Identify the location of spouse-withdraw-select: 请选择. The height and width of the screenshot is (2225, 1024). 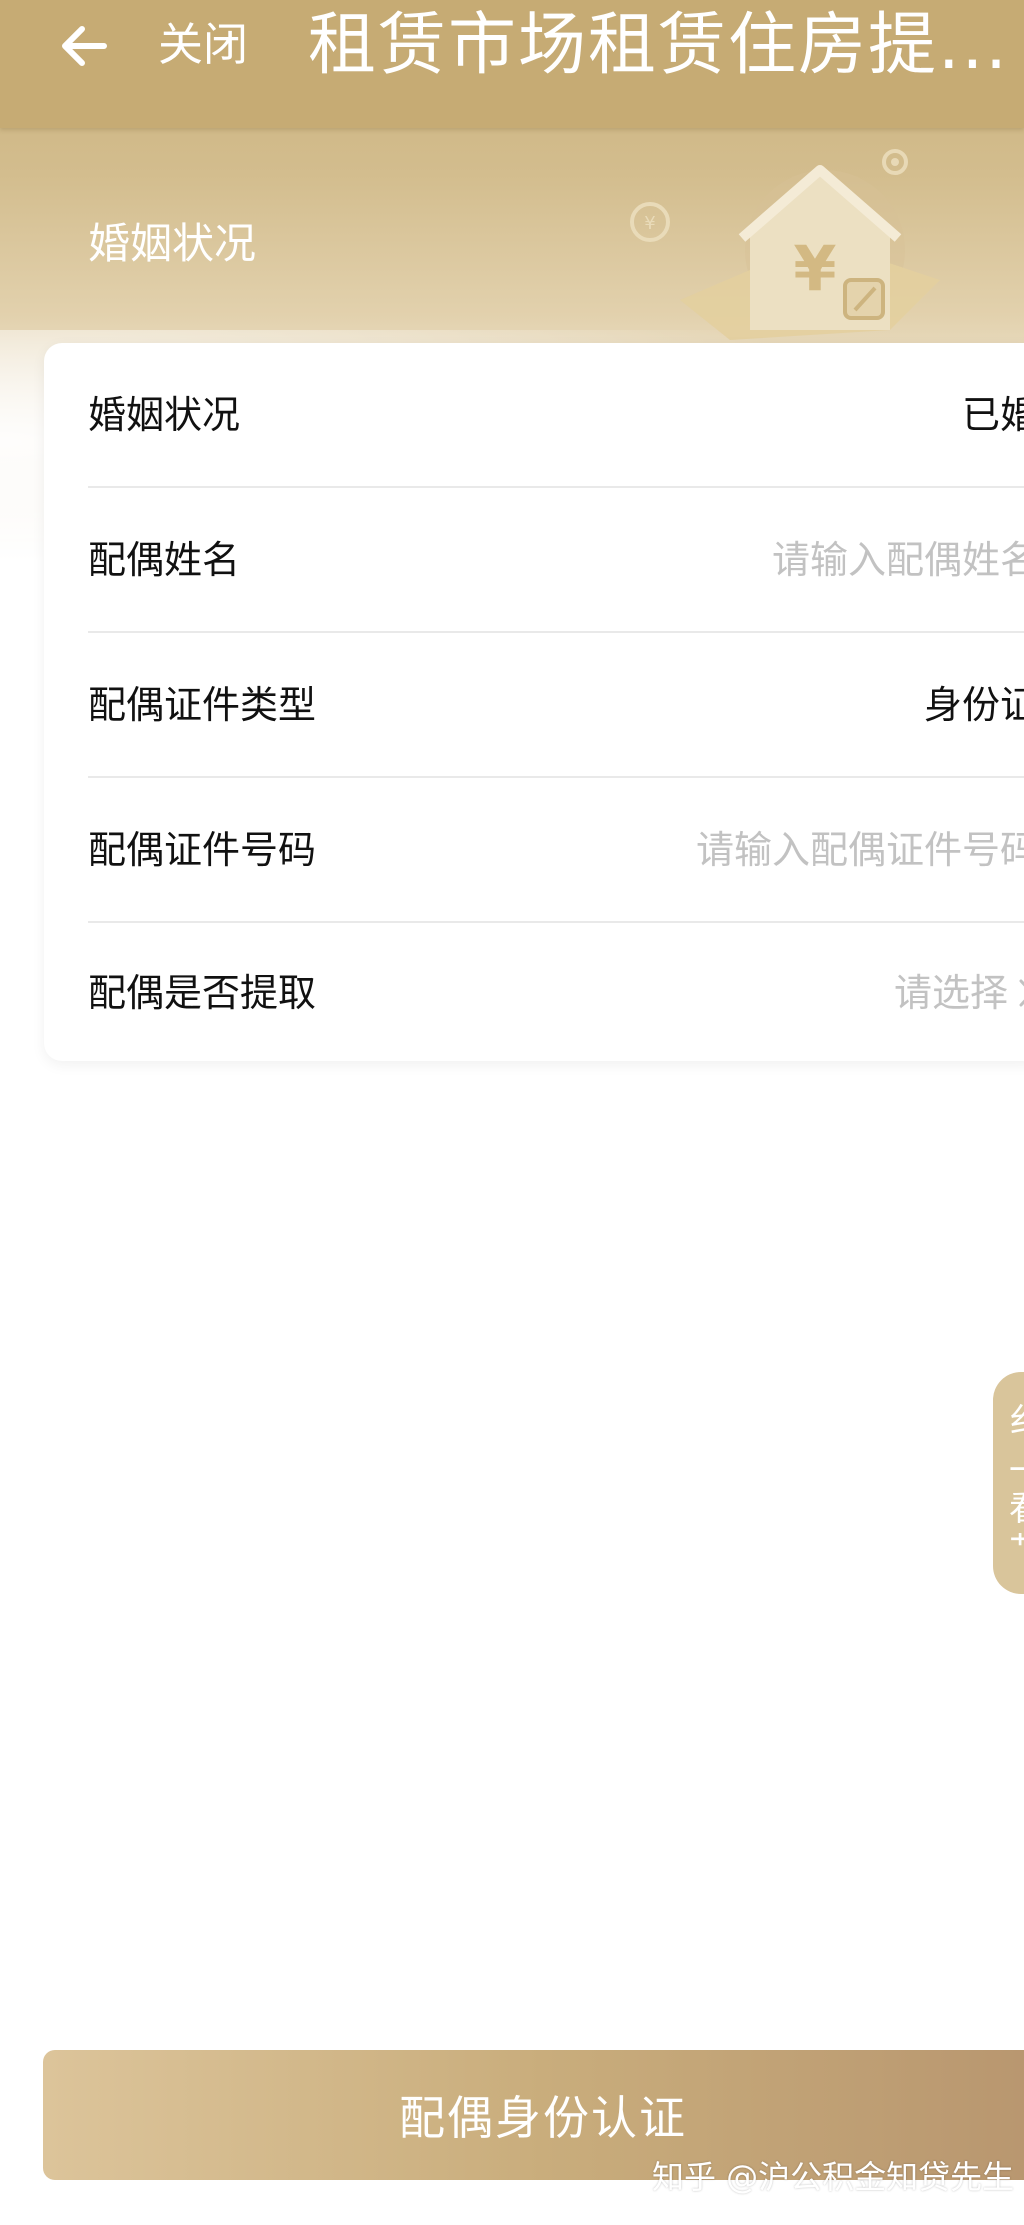
(959, 993).